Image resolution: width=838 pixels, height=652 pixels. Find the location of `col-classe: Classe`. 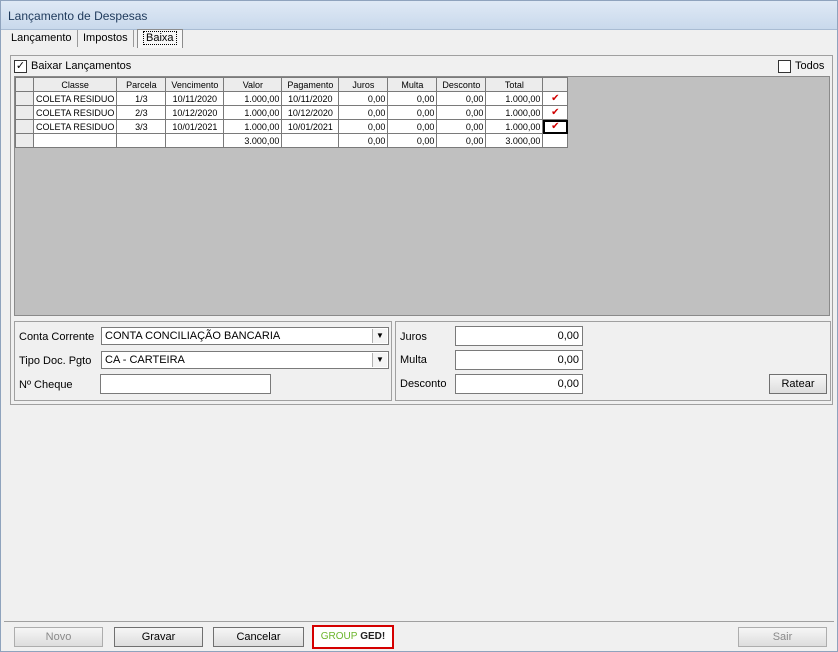

col-classe: Classe is located at coordinates (75, 84).